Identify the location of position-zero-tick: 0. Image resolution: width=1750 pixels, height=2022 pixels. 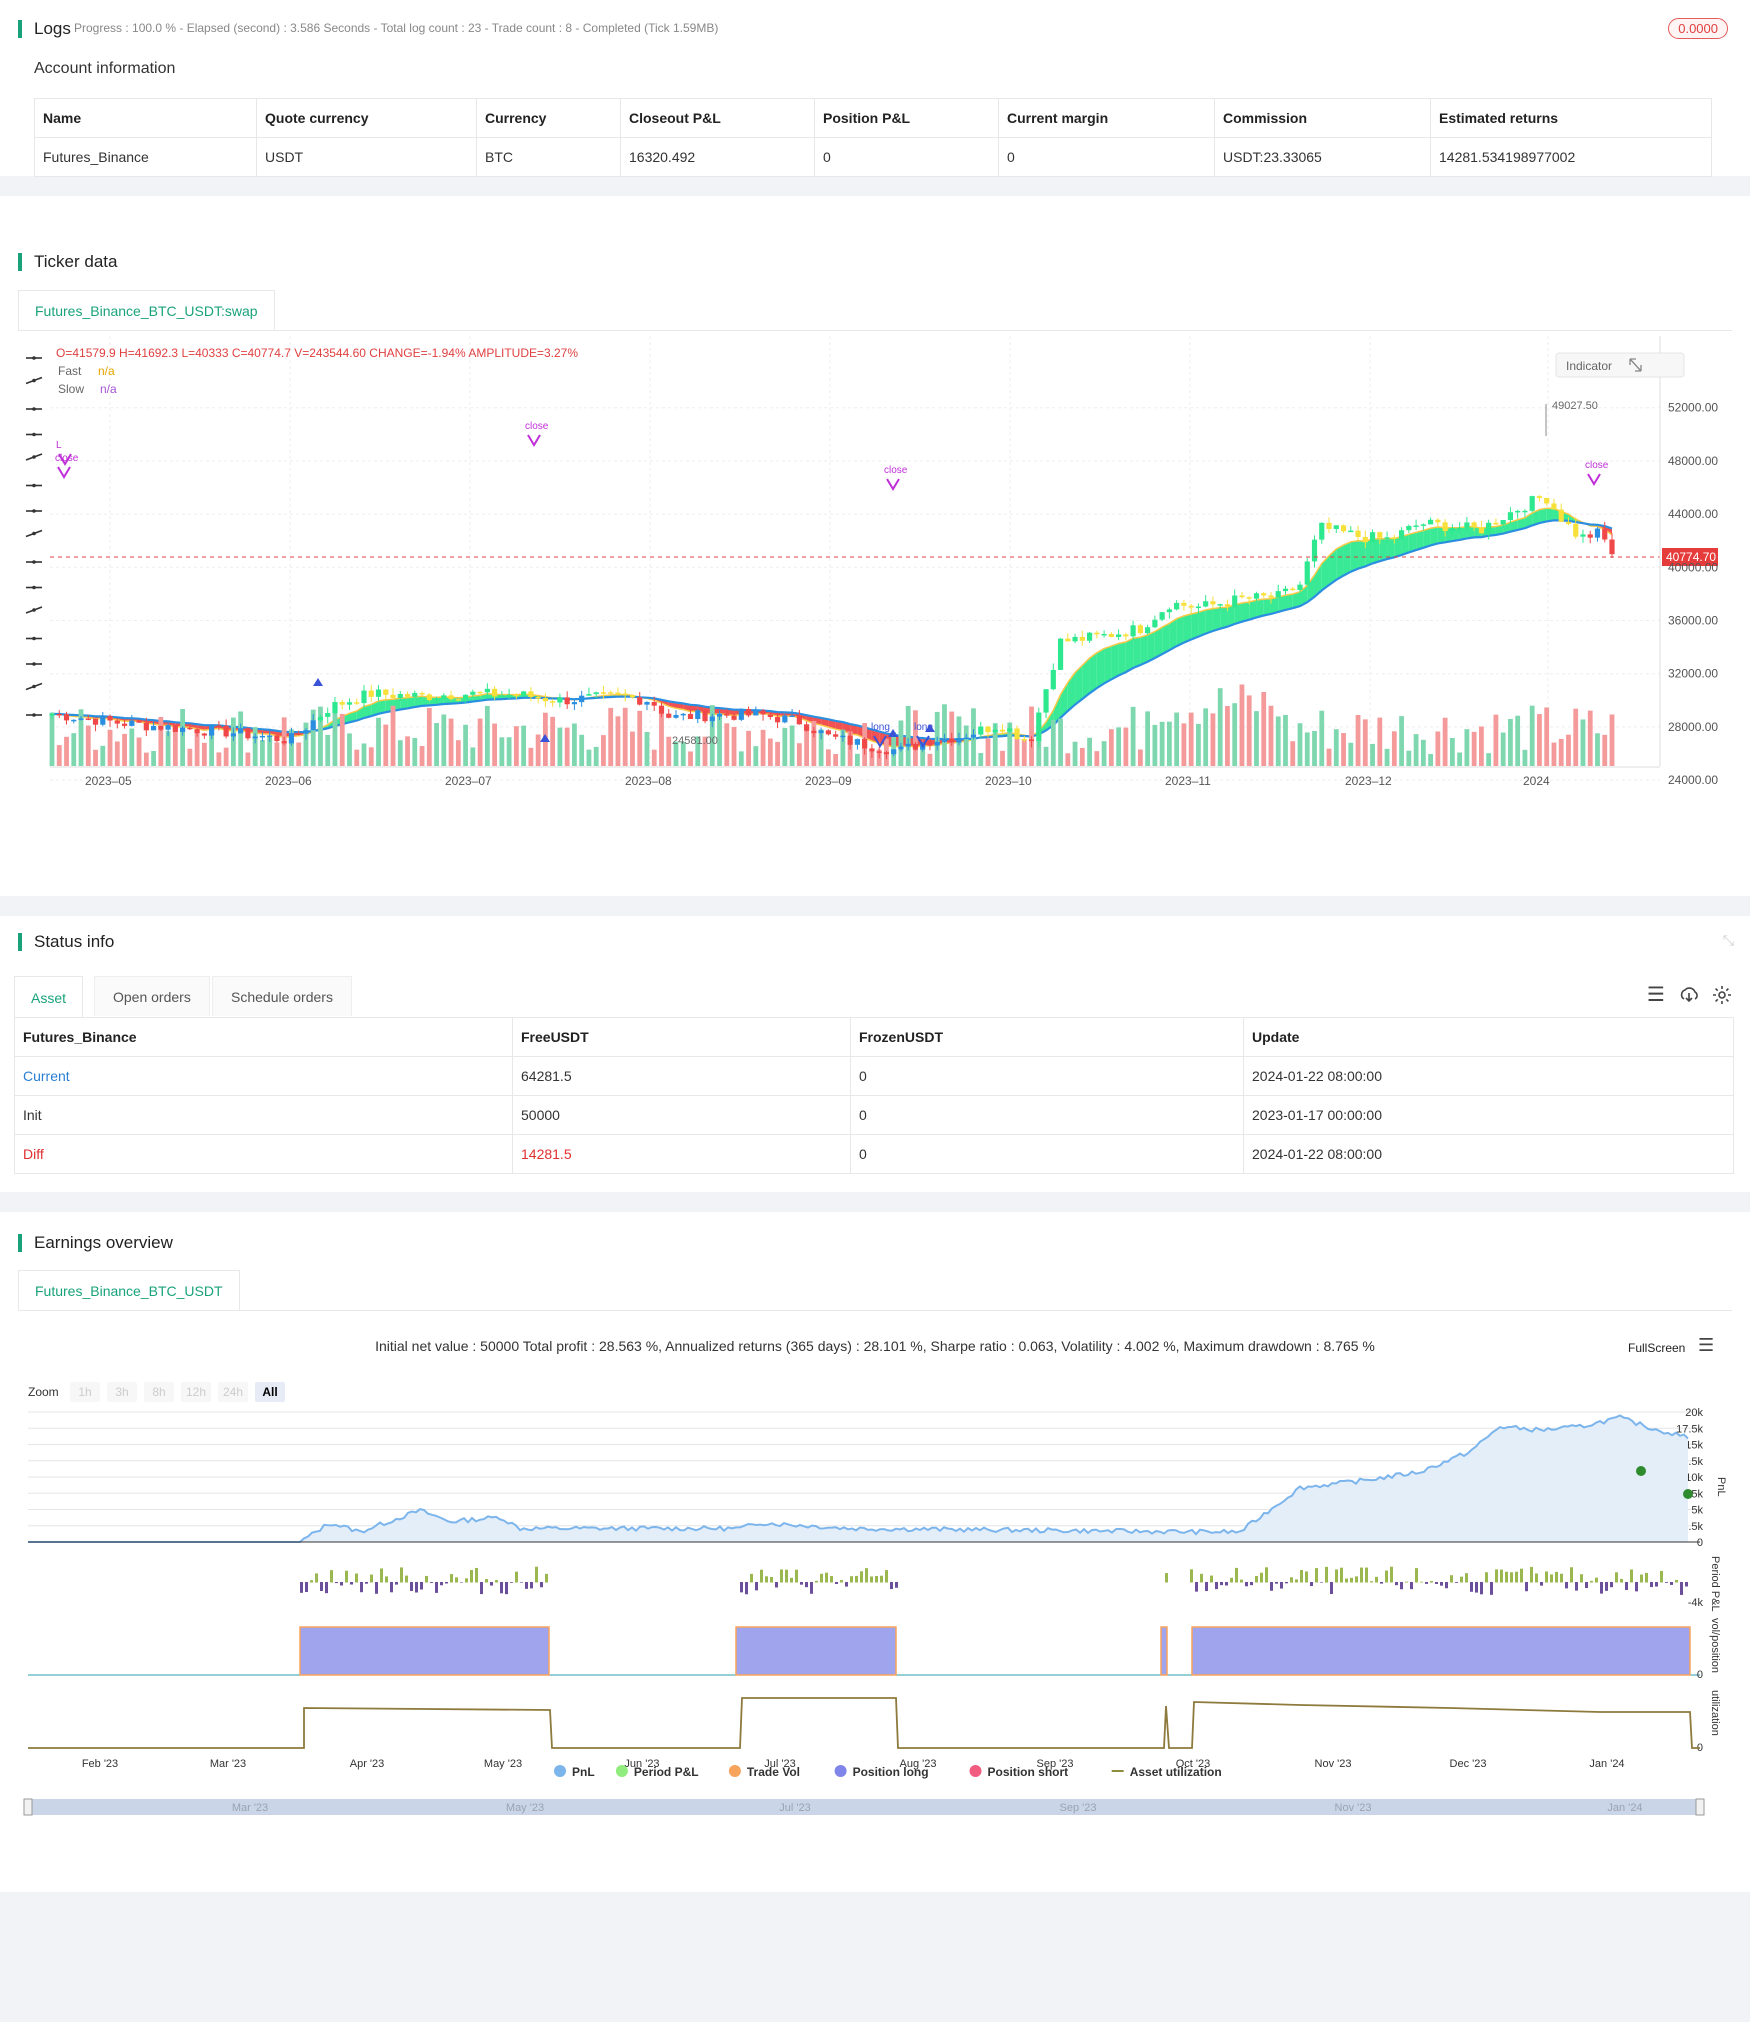
(1700, 1675).